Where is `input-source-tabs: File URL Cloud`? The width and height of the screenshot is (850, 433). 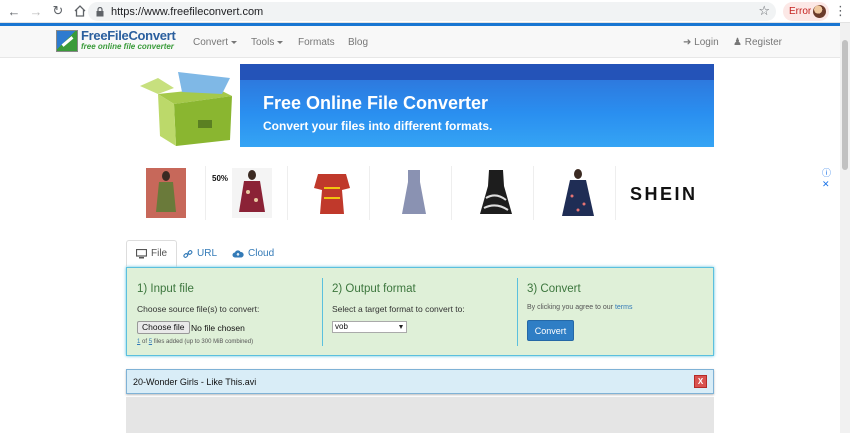 input-source-tabs: File URL Cloud is located at coordinates (420, 253).